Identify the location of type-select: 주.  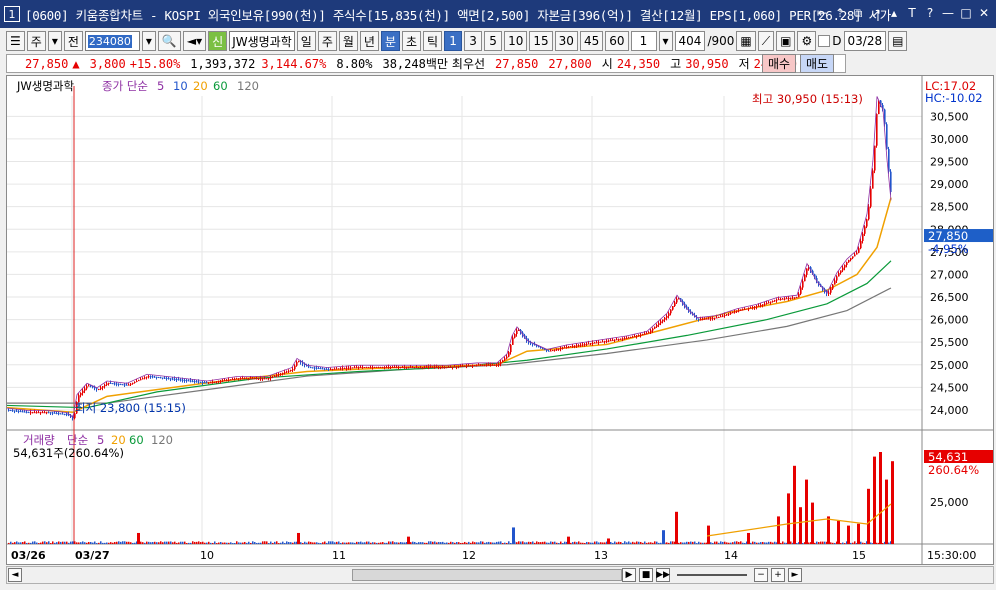
(36, 41).